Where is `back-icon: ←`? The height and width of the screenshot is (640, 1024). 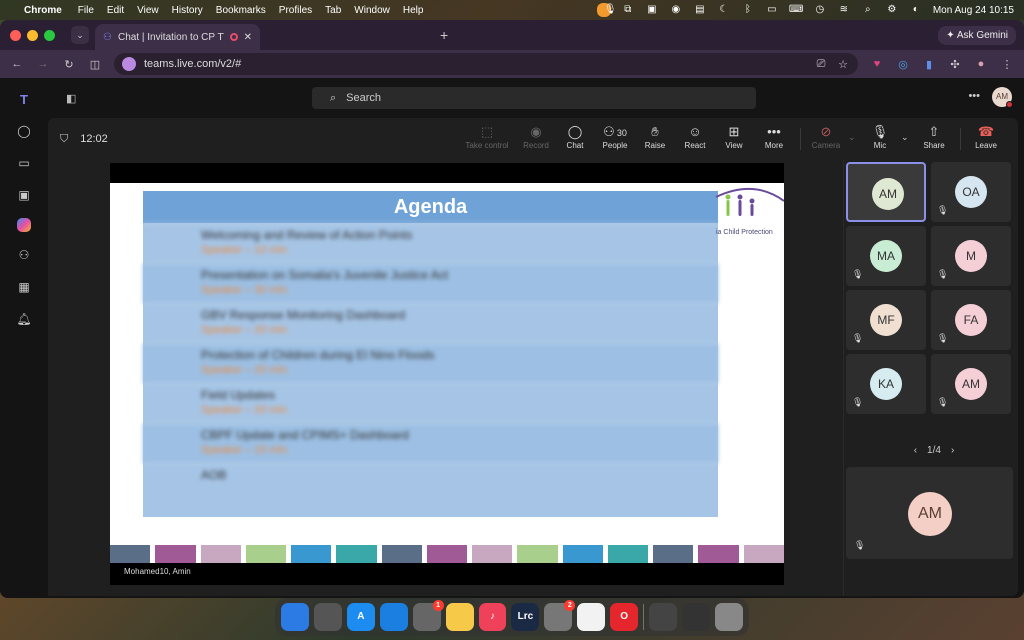
back-icon: ← is located at coordinates (17, 64).